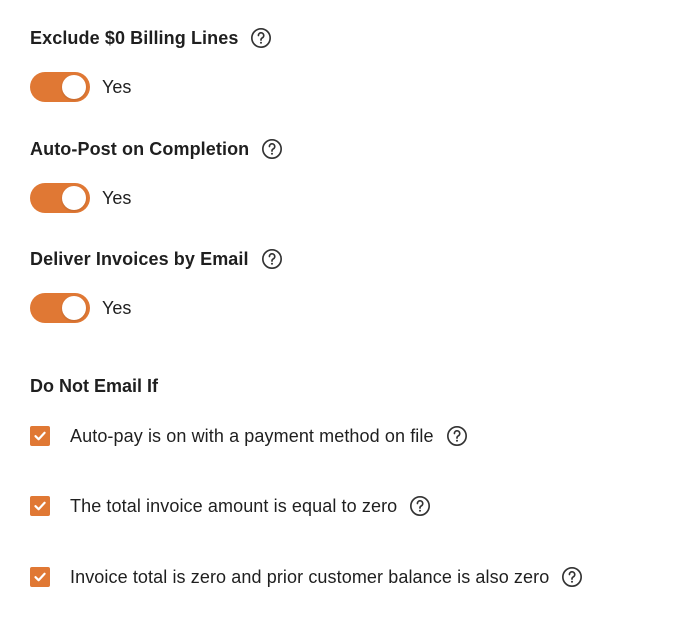 The width and height of the screenshot is (700, 618). I want to click on deliver-invoices-email-toggle, so click(60, 308).